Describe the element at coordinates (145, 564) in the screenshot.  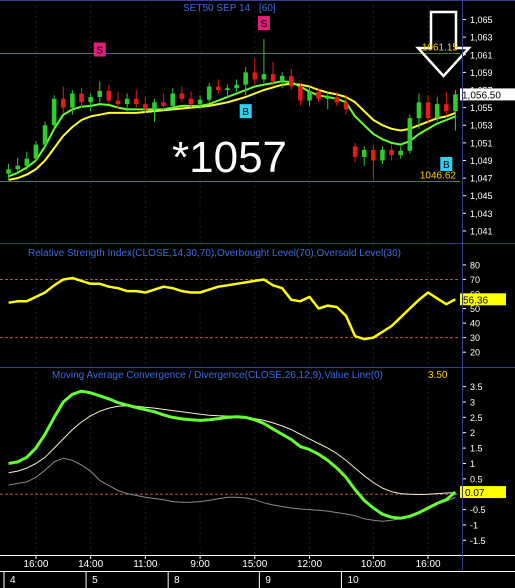
I see `hour-tick-label: 11:00` at that location.